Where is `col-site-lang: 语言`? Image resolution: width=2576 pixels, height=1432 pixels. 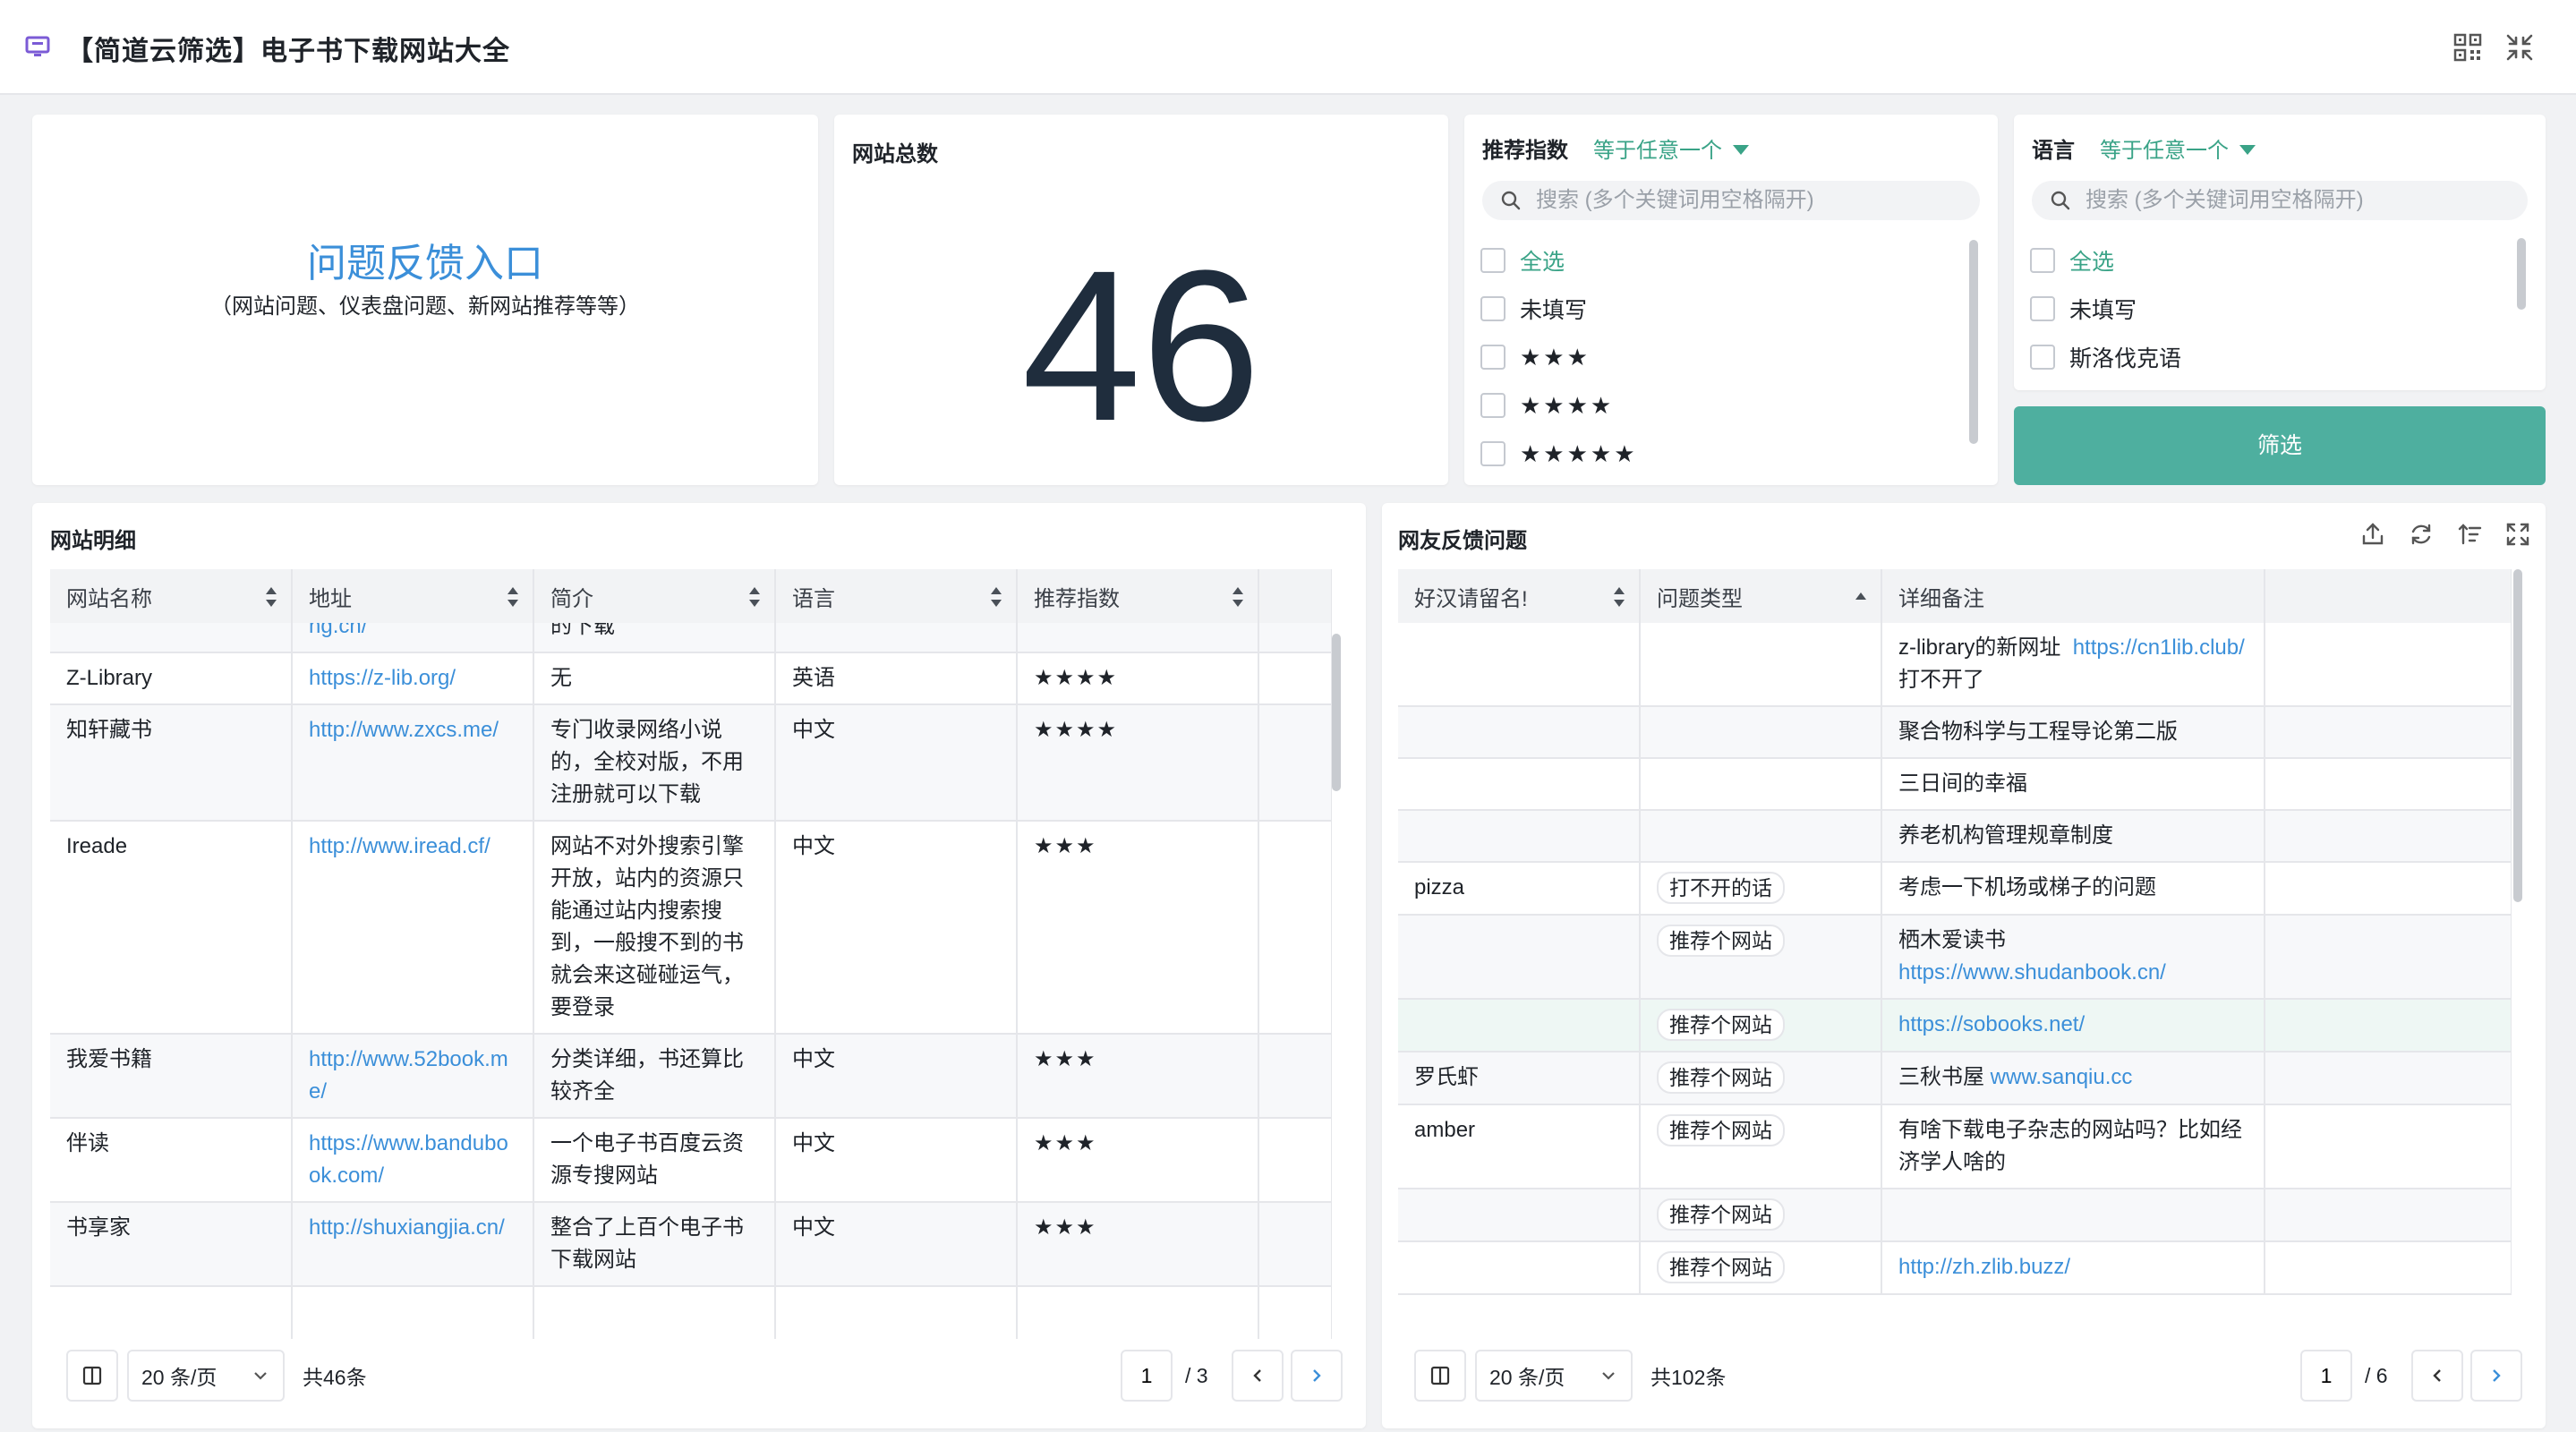
col-site-lang: 语言 is located at coordinates (896, 596).